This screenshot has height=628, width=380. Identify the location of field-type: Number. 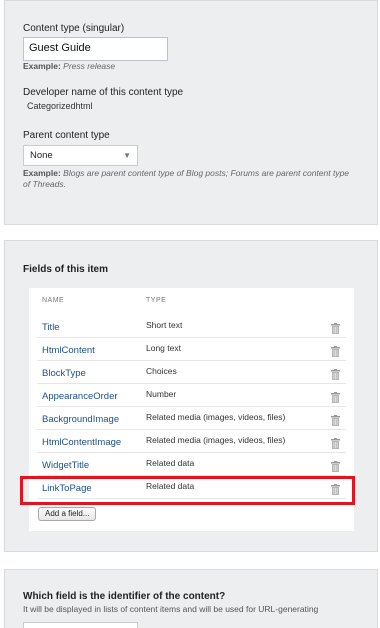
(161, 394).